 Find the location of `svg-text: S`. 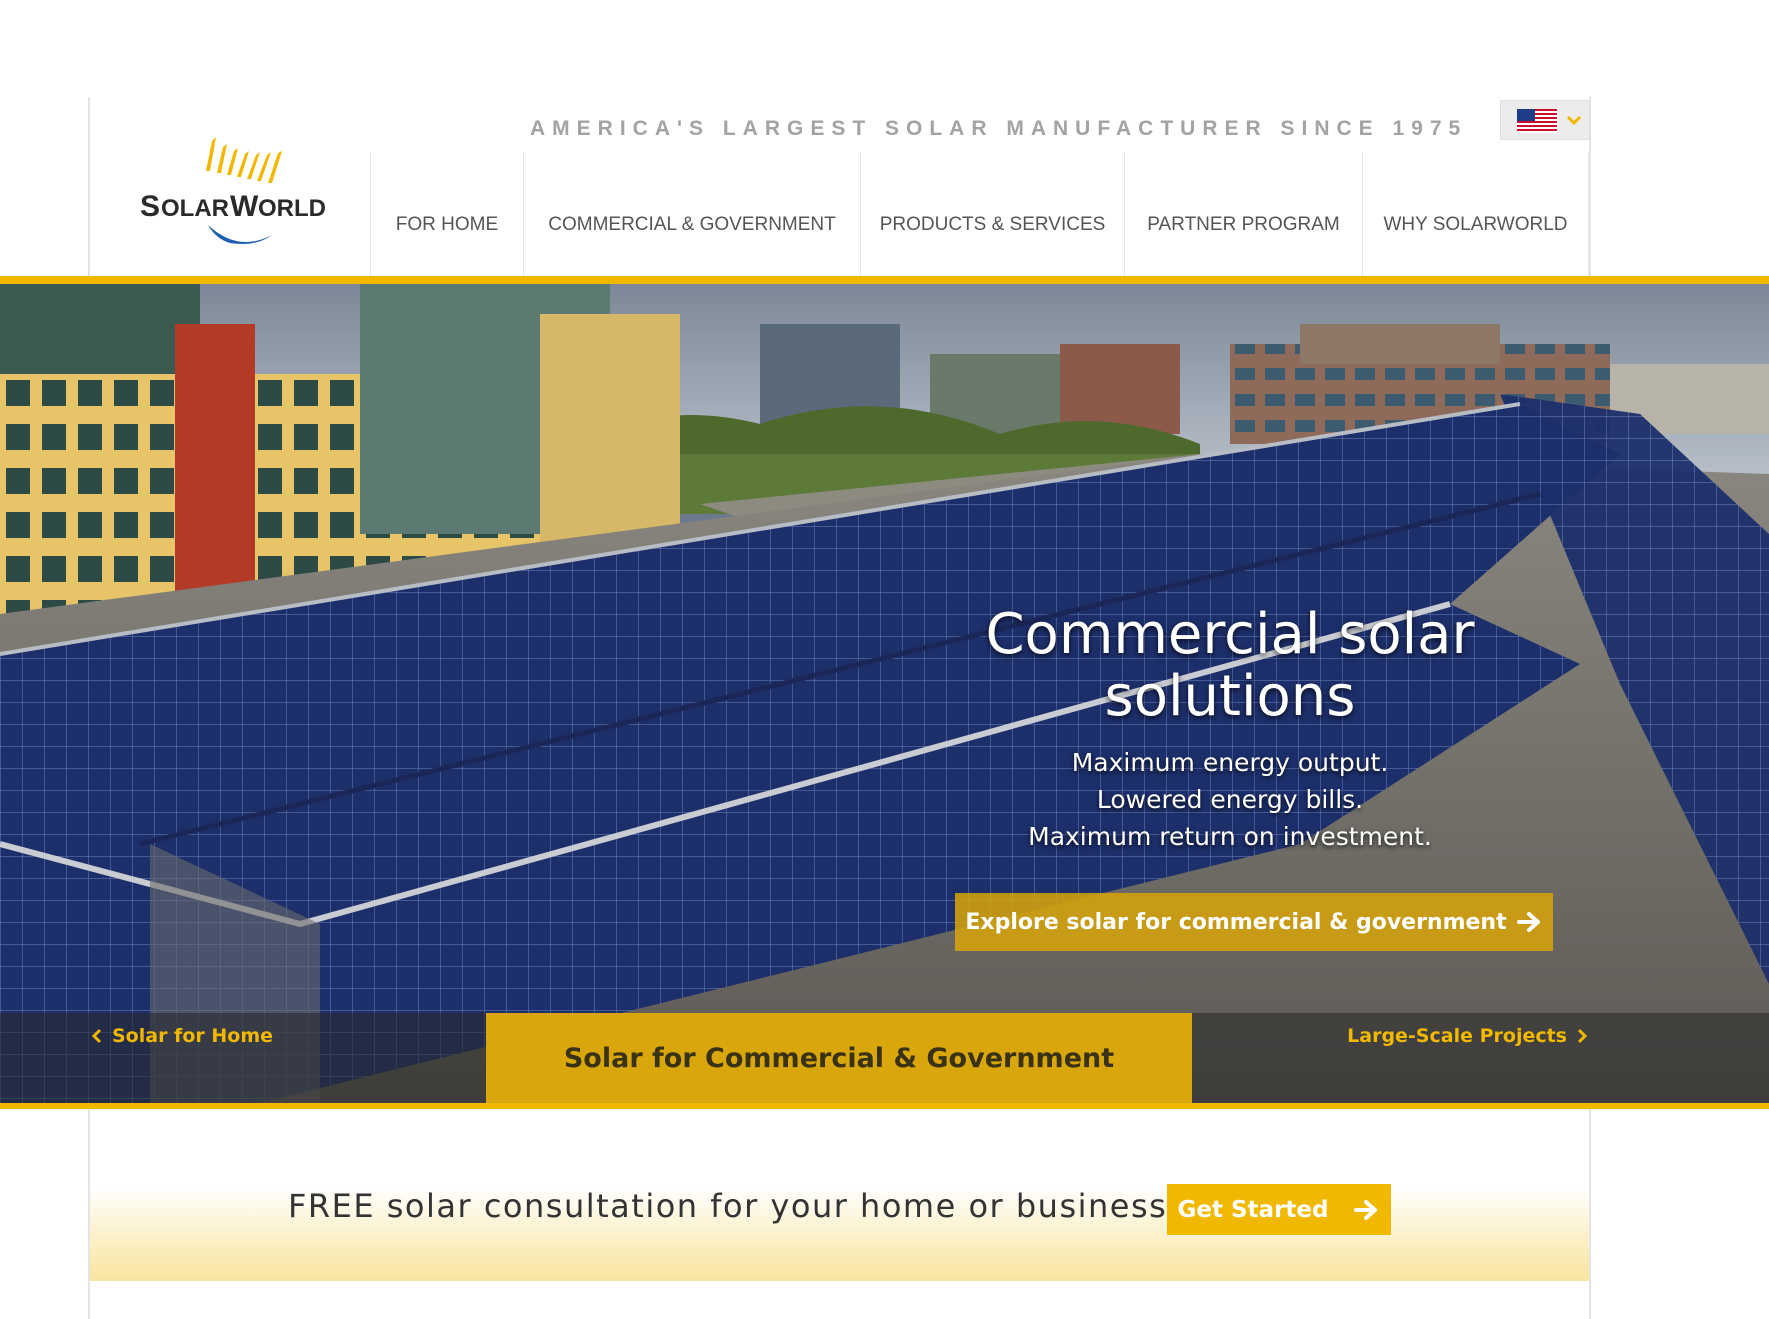

svg-text: S is located at coordinates (150, 206).